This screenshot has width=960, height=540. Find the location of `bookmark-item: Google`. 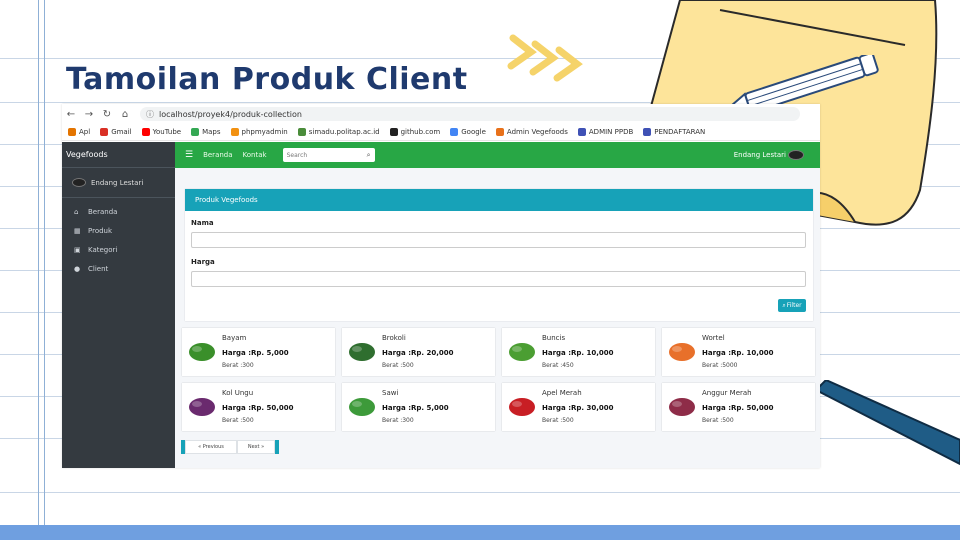

bookmark-item: Google is located at coordinates (468, 132).